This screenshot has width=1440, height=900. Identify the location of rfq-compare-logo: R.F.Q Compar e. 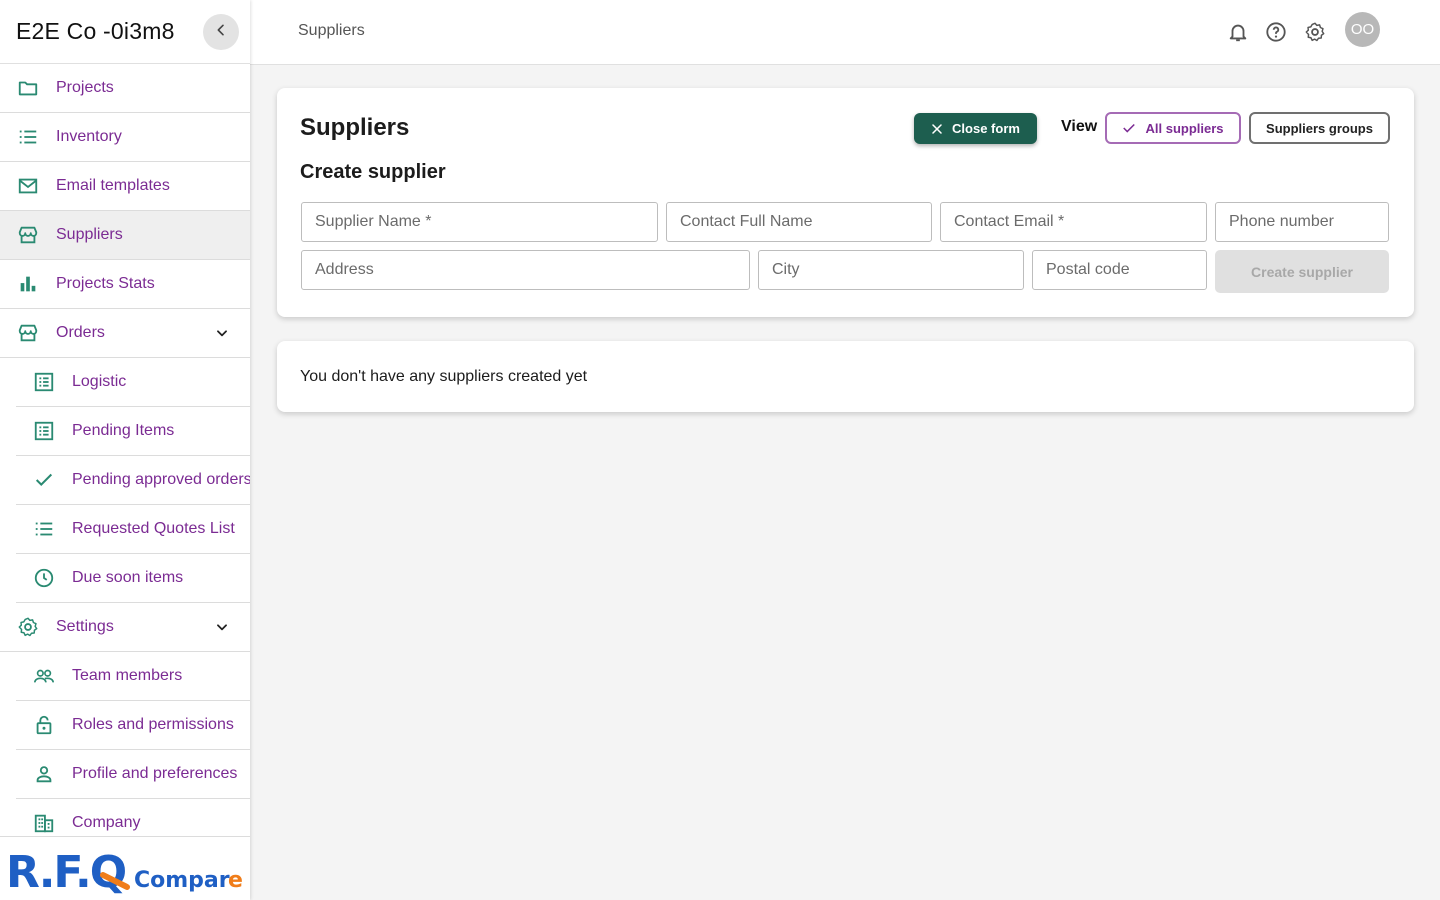
(125, 868).